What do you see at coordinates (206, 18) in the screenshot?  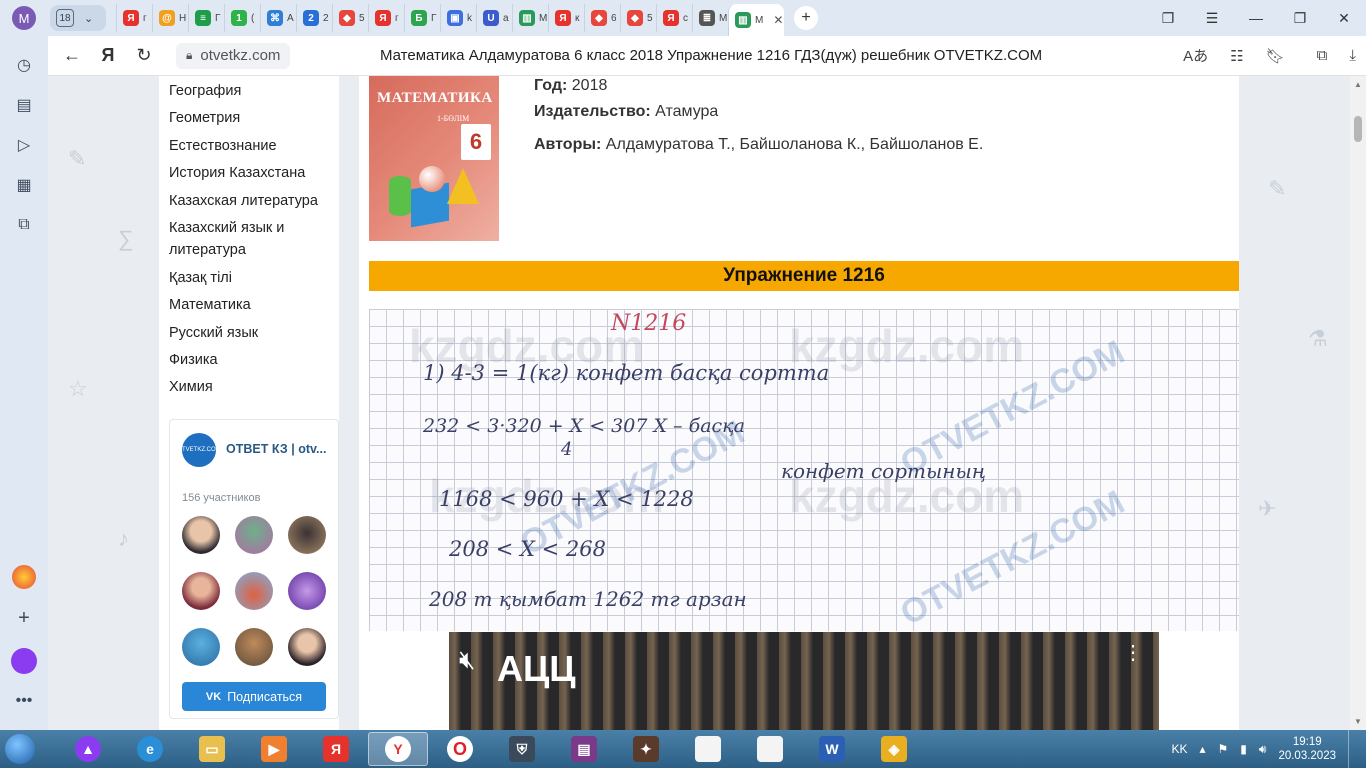 I see `browser-tab: ≡ Г` at bounding box center [206, 18].